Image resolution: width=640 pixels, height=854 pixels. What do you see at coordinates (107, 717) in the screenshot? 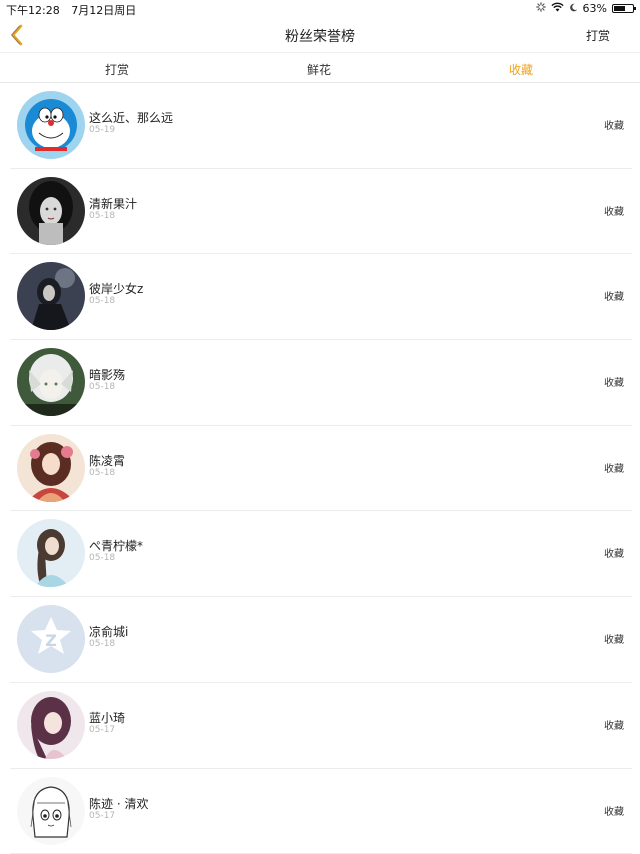
I see `user-name: 蓝小琦` at bounding box center [107, 717].